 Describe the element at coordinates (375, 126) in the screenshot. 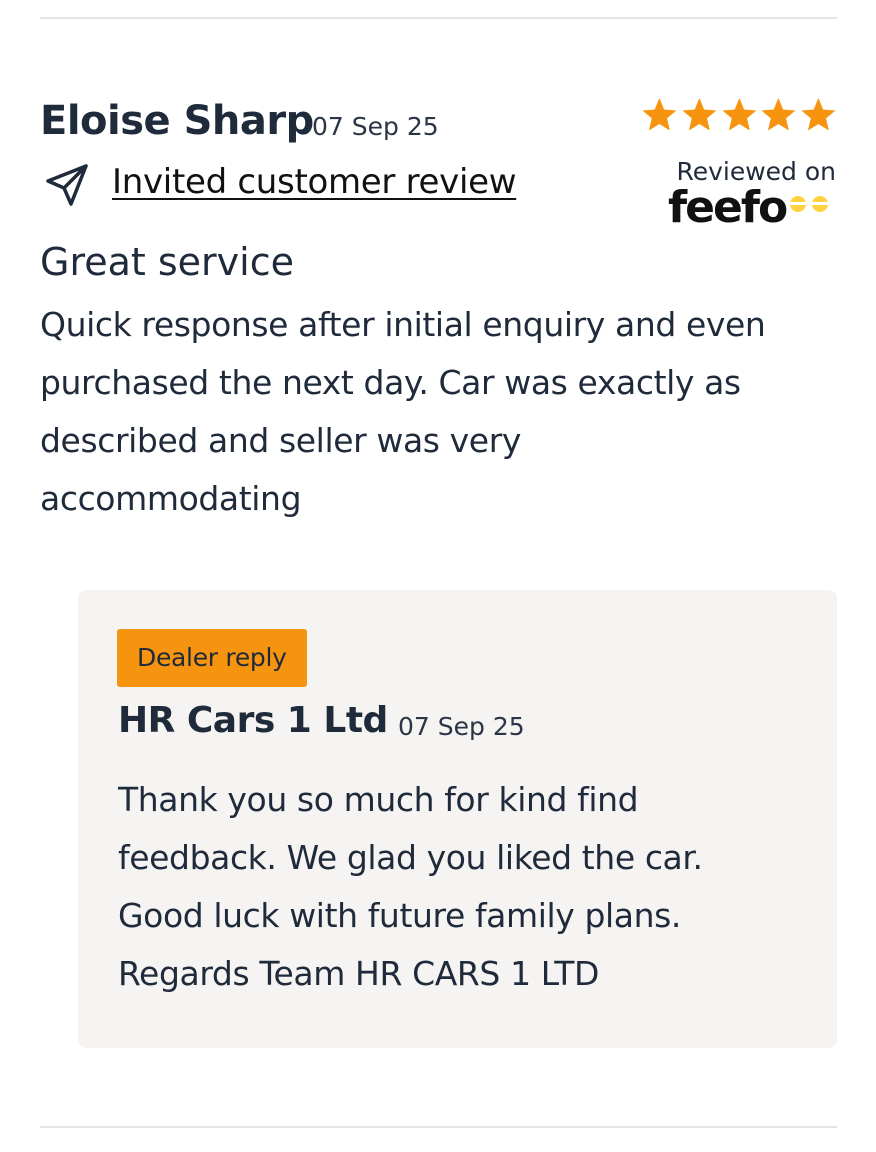

I see `review-date: 07 Sep 25` at that location.